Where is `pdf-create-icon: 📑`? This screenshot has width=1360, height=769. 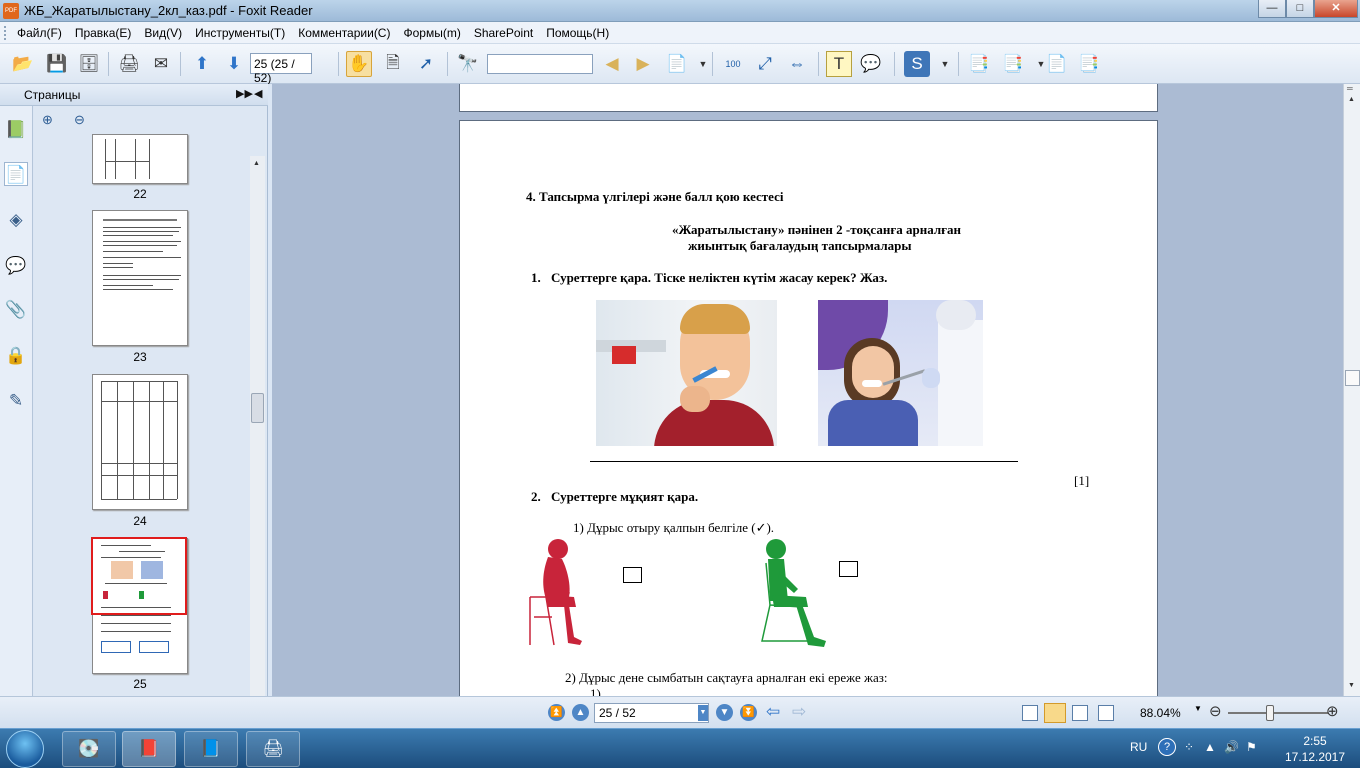
pdf-create-icon: 📑 is located at coordinates (979, 64).